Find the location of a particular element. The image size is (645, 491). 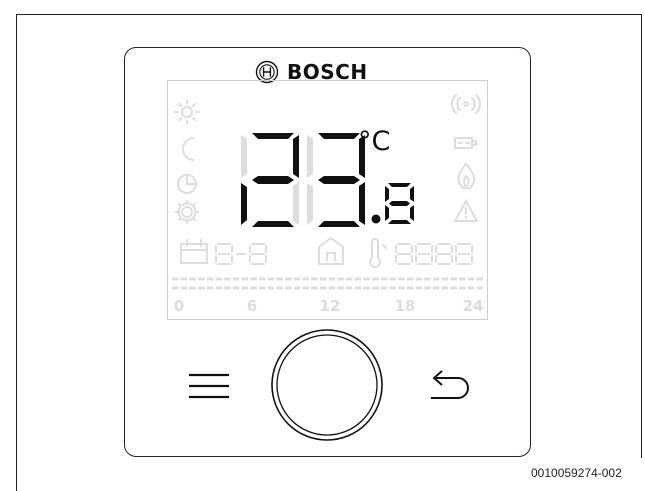

rotary-dial is located at coordinates (327, 385).